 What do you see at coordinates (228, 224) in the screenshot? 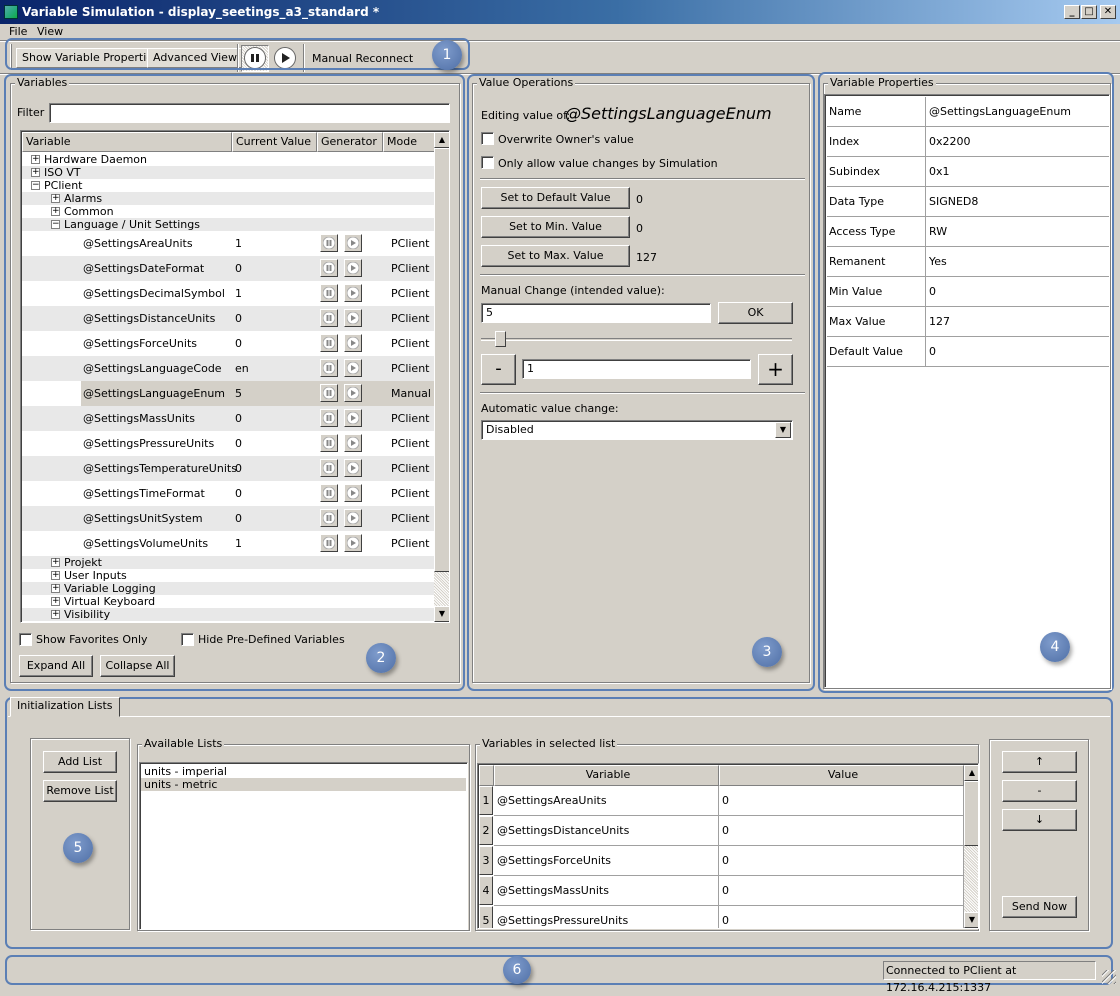
I see `tree-group-row: − Language / Unit Settings` at bounding box center [228, 224].